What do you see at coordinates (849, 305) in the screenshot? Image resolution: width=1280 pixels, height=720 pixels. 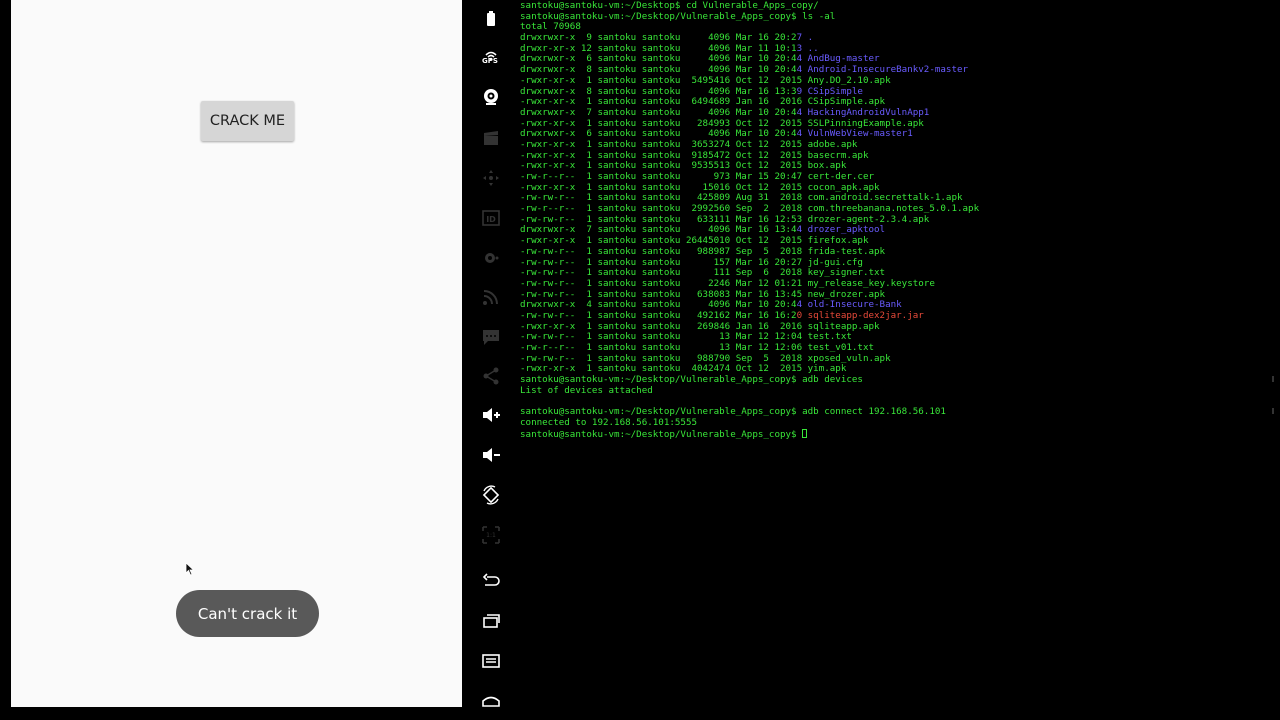 I see `terminal-filename: 4 old-Insecure-Bank` at bounding box center [849, 305].